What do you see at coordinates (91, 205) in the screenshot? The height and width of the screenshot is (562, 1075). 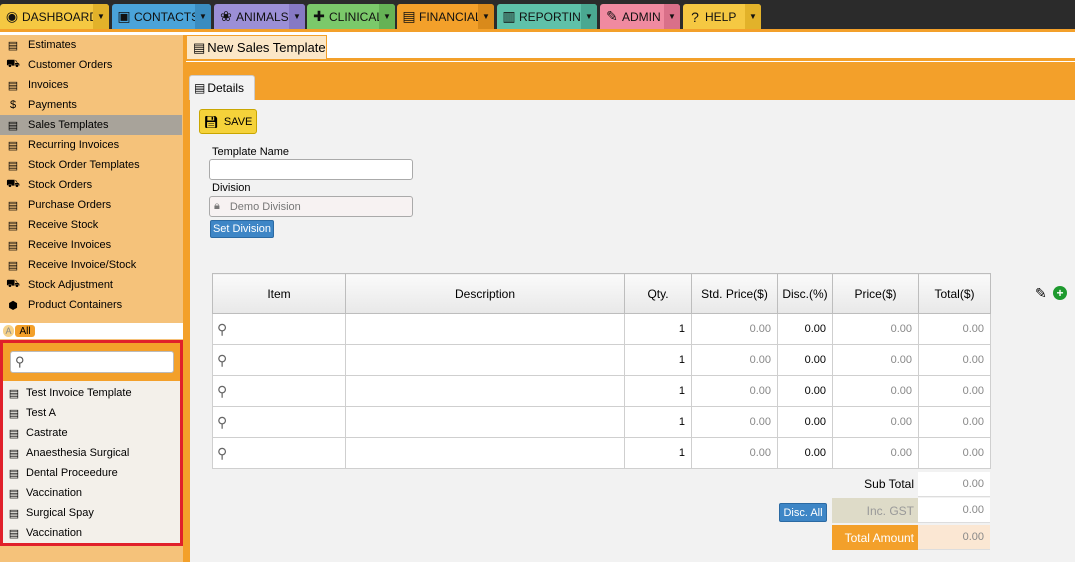 I see `sidebar-item-purchase-orders: ▤ Purchase Orders` at bounding box center [91, 205].